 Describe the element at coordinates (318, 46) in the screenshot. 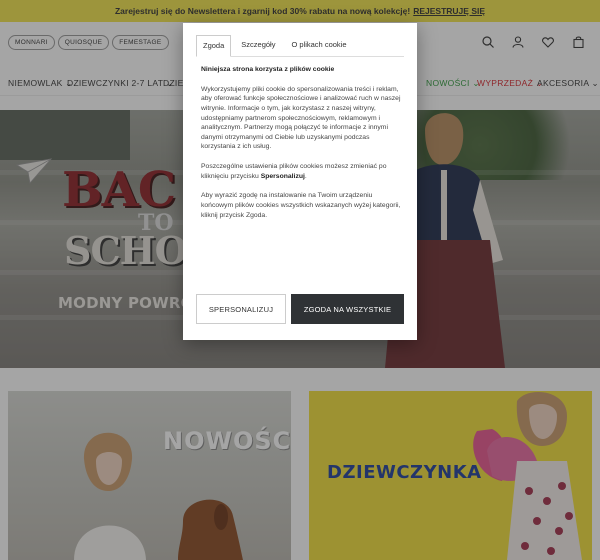

I see `tab-o-plikach-cookie: O plikach cookie` at that location.